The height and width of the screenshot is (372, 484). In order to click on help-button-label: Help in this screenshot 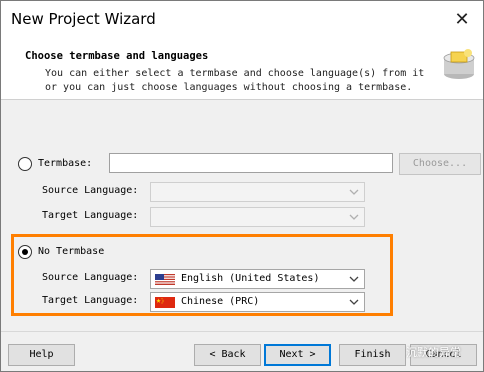, I will do `click(41, 354)`.